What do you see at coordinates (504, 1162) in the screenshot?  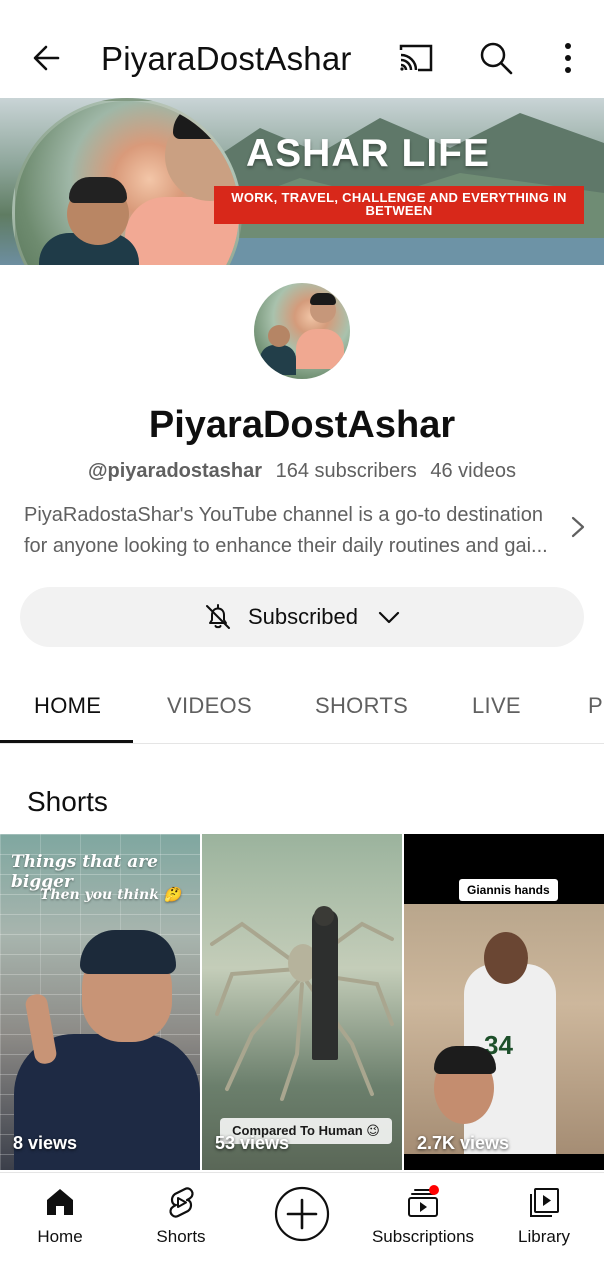 I see `short-bottom-bar` at bounding box center [504, 1162].